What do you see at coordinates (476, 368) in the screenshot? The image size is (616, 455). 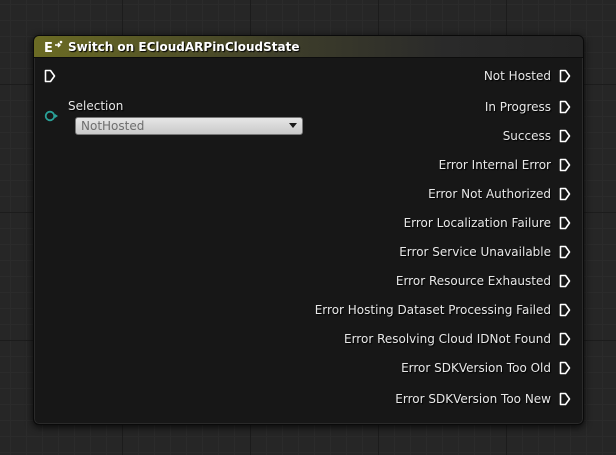 I see `output-pin-label: Error SDKVersion Too Old` at bounding box center [476, 368].